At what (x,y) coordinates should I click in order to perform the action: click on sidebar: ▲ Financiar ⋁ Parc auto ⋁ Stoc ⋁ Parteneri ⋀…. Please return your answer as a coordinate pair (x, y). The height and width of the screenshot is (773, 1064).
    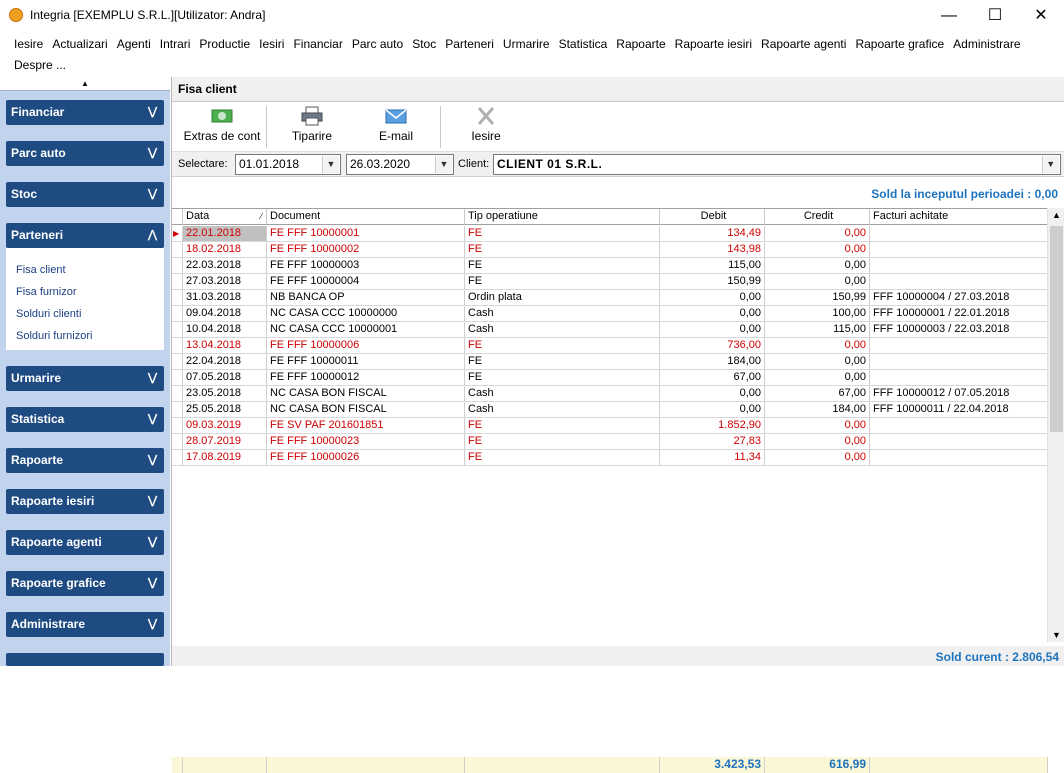
    Looking at the image, I should click on (85, 371).